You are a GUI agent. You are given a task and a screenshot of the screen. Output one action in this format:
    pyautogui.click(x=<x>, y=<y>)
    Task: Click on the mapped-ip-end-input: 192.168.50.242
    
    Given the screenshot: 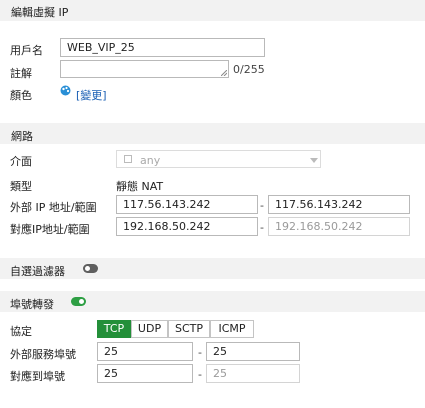 What is the action you would take?
    pyautogui.click(x=339, y=226)
    